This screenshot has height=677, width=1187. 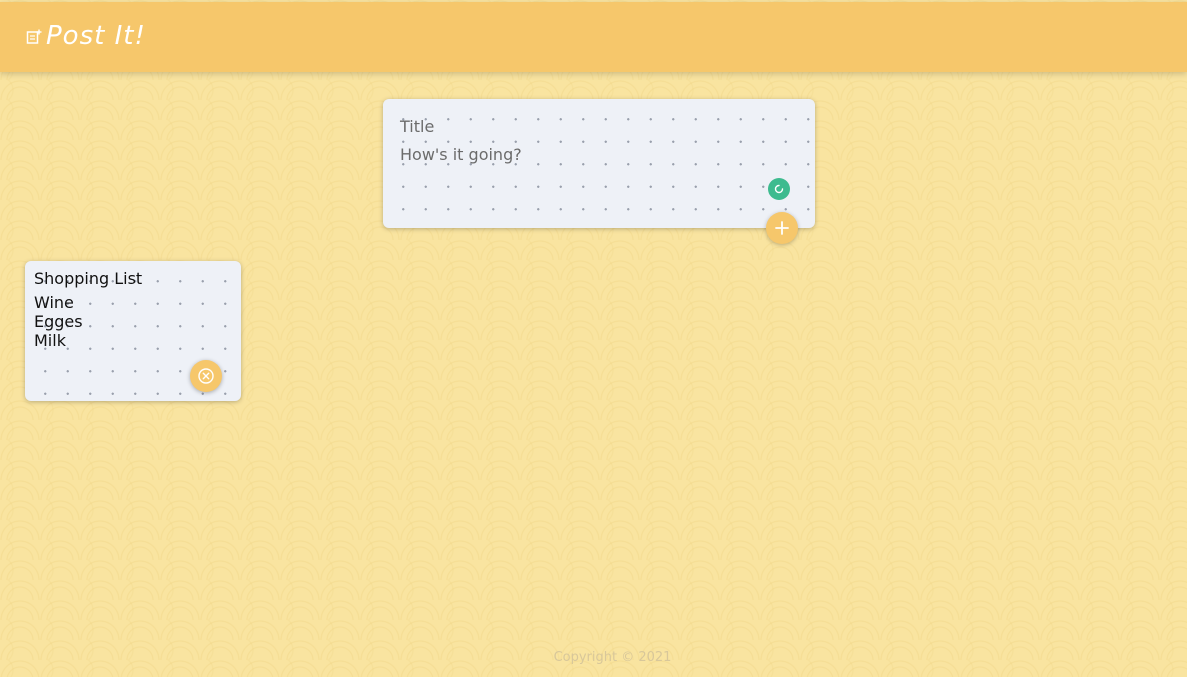 I want to click on content-input: How's it going?, so click(x=461, y=154).